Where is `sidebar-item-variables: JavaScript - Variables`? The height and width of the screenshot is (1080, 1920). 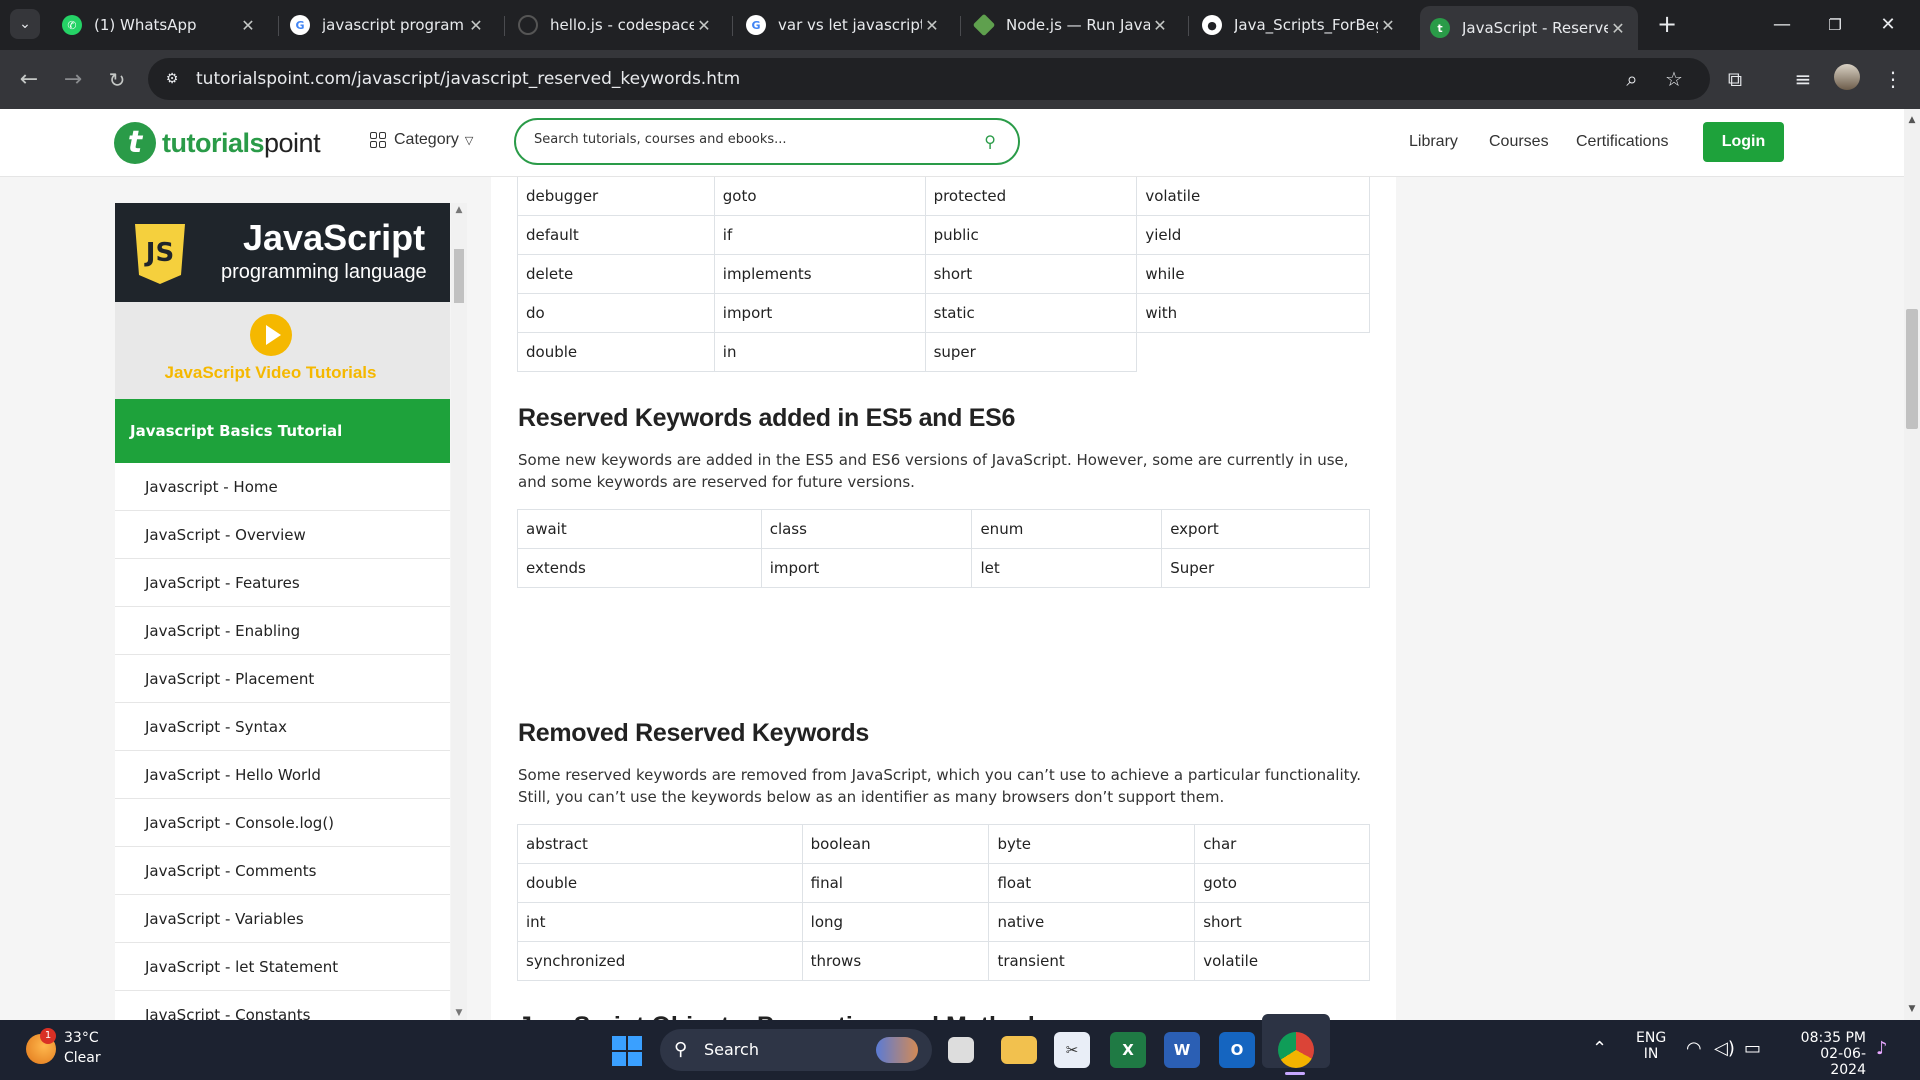
sidebar-item-variables: JavaScript - Variables is located at coordinates (282, 919).